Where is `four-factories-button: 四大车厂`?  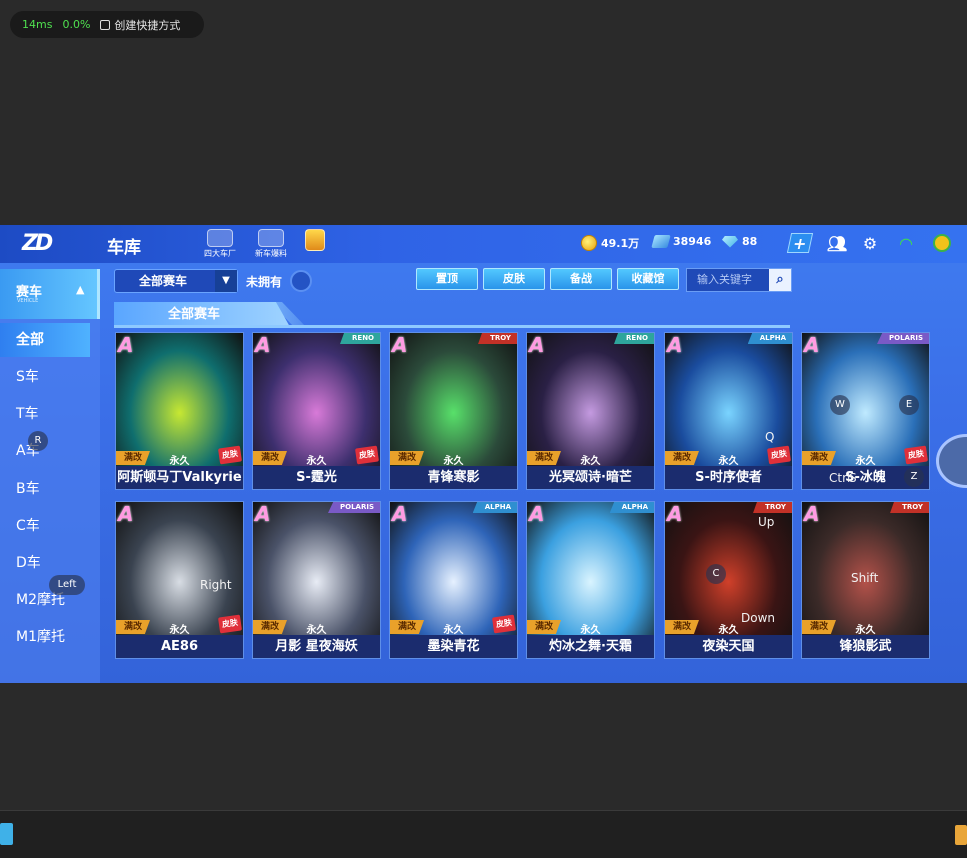 four-factories-button: 四大车厂 is located at coordinates (220, 244).